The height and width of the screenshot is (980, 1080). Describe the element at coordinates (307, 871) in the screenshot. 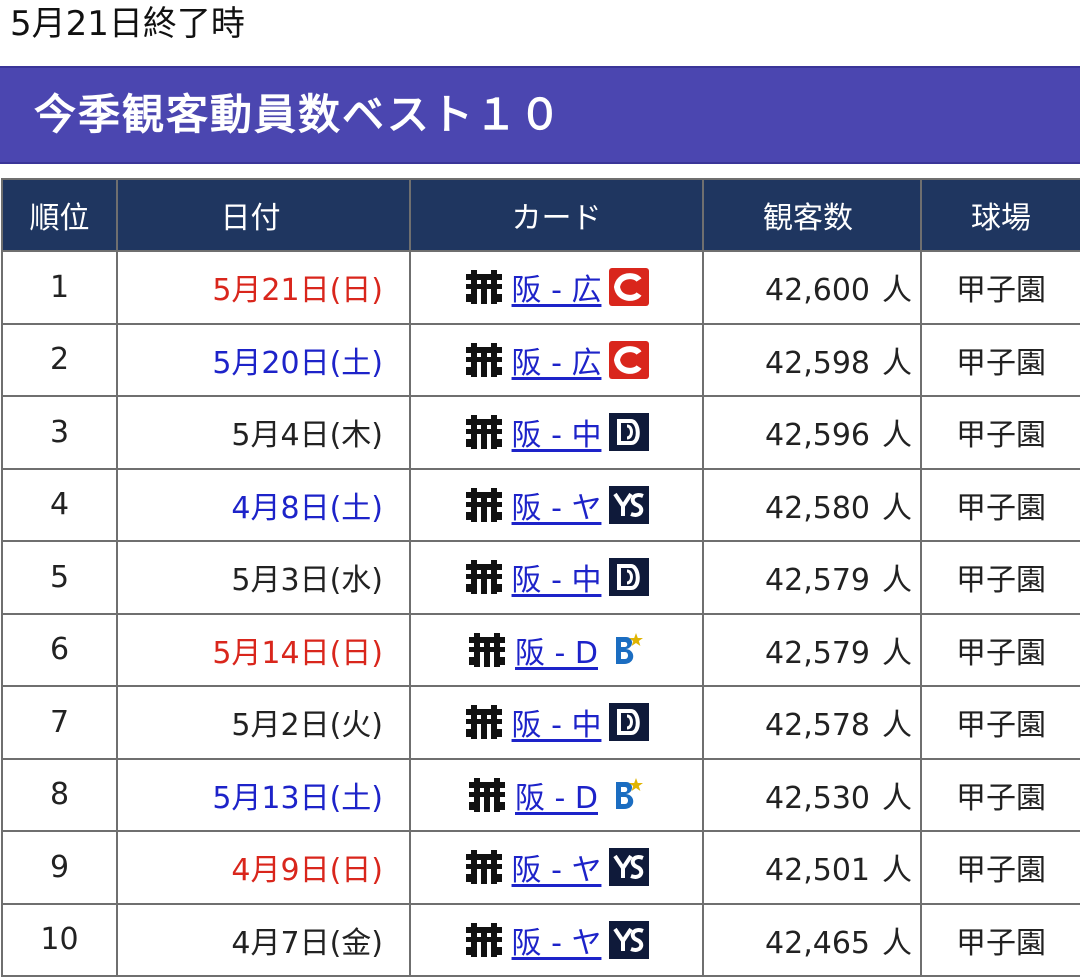

I see `game-date: 4月9日(日)` at that location.